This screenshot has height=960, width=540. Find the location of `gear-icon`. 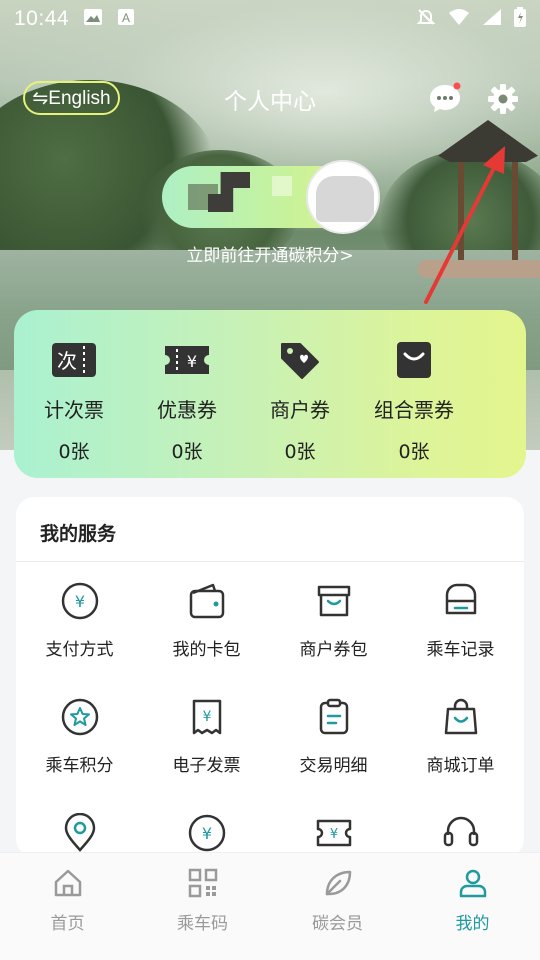

gear-icon is located at coordinates (503, 102).